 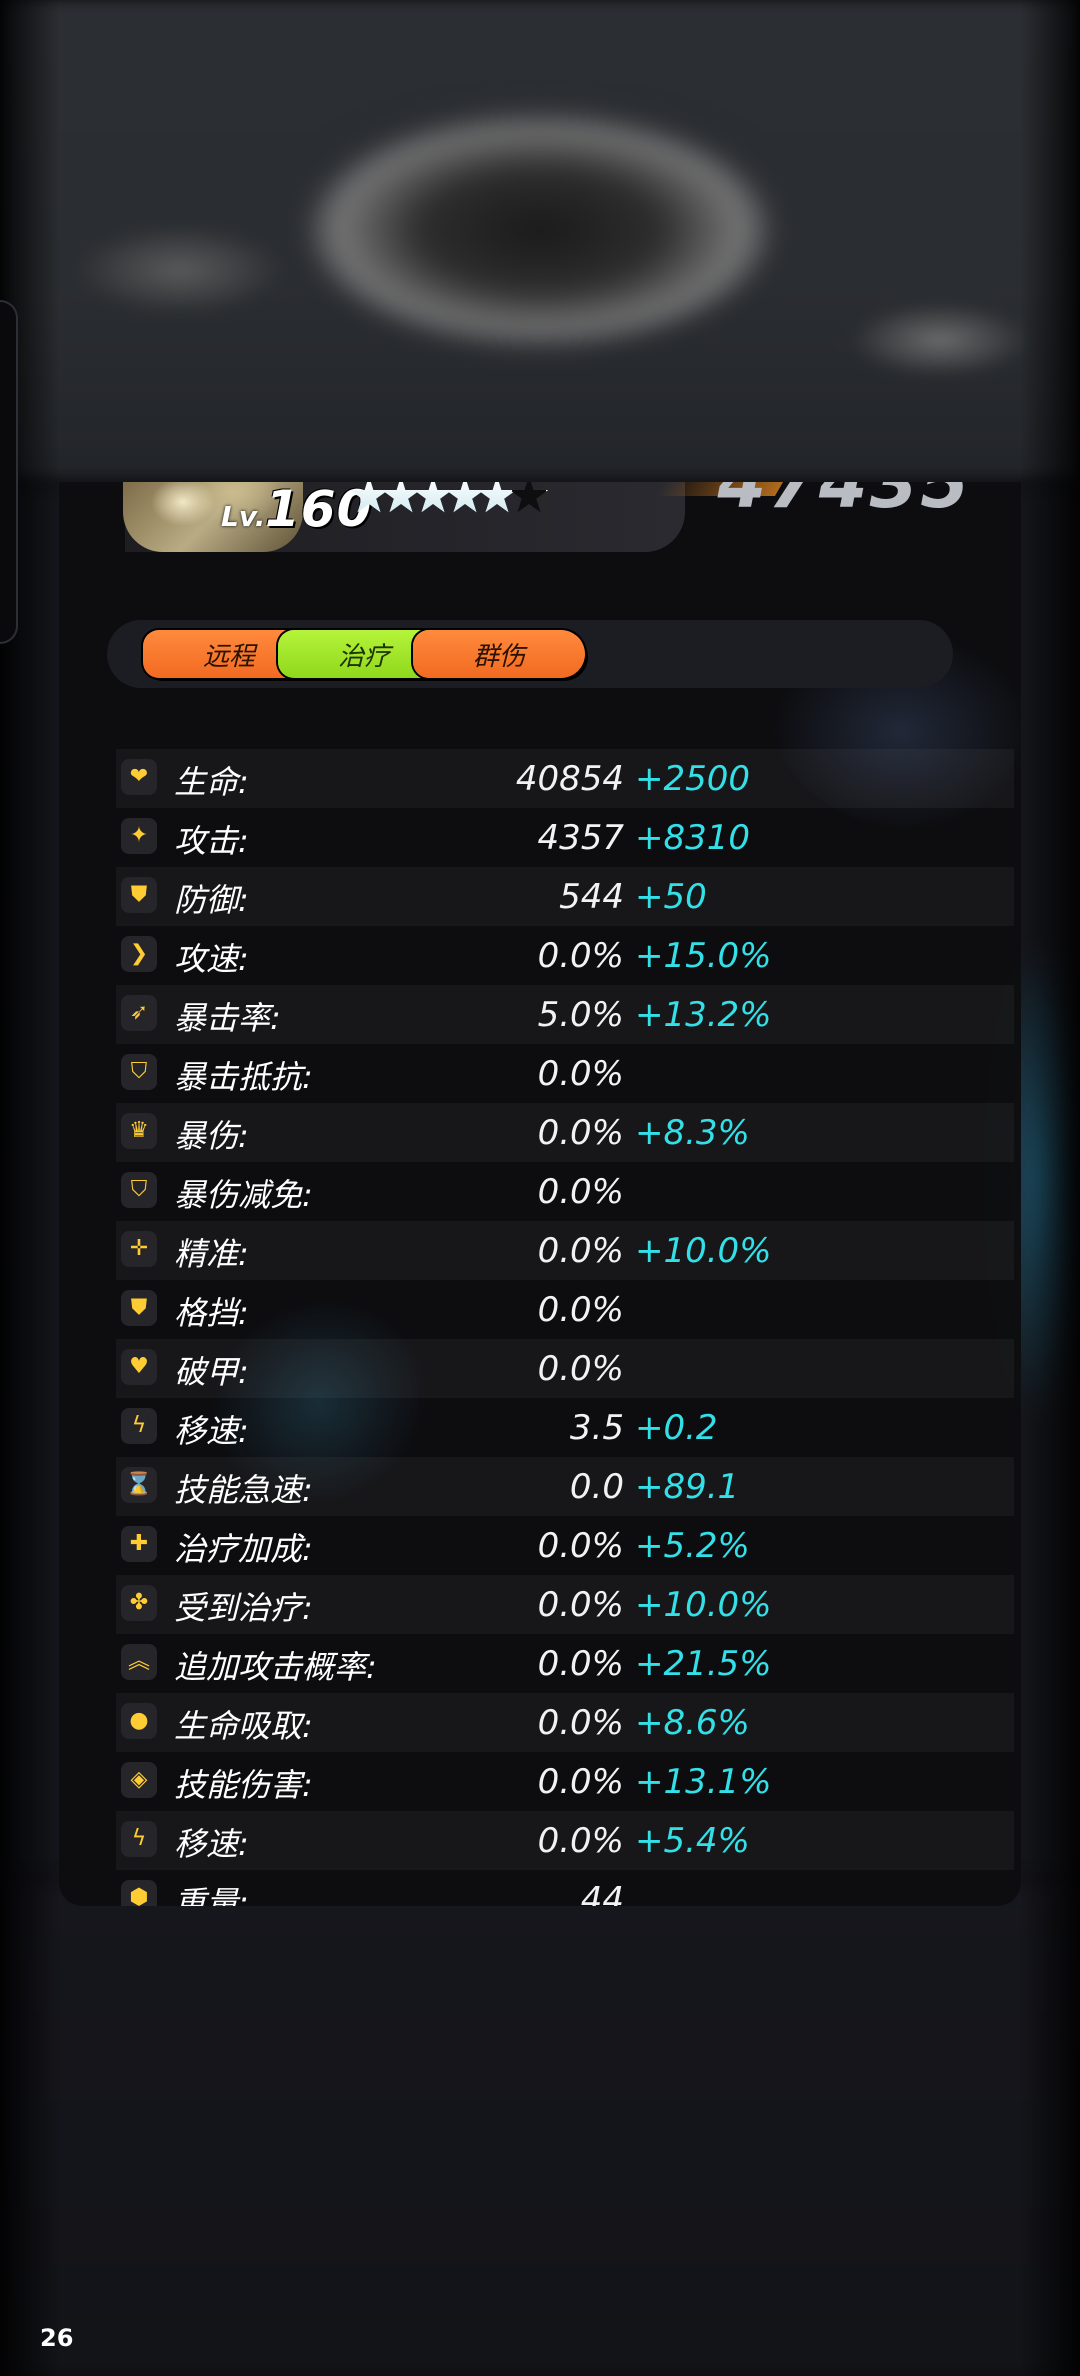 I want to click on stat-value: 5.0%, so click(x=580, y=1015).